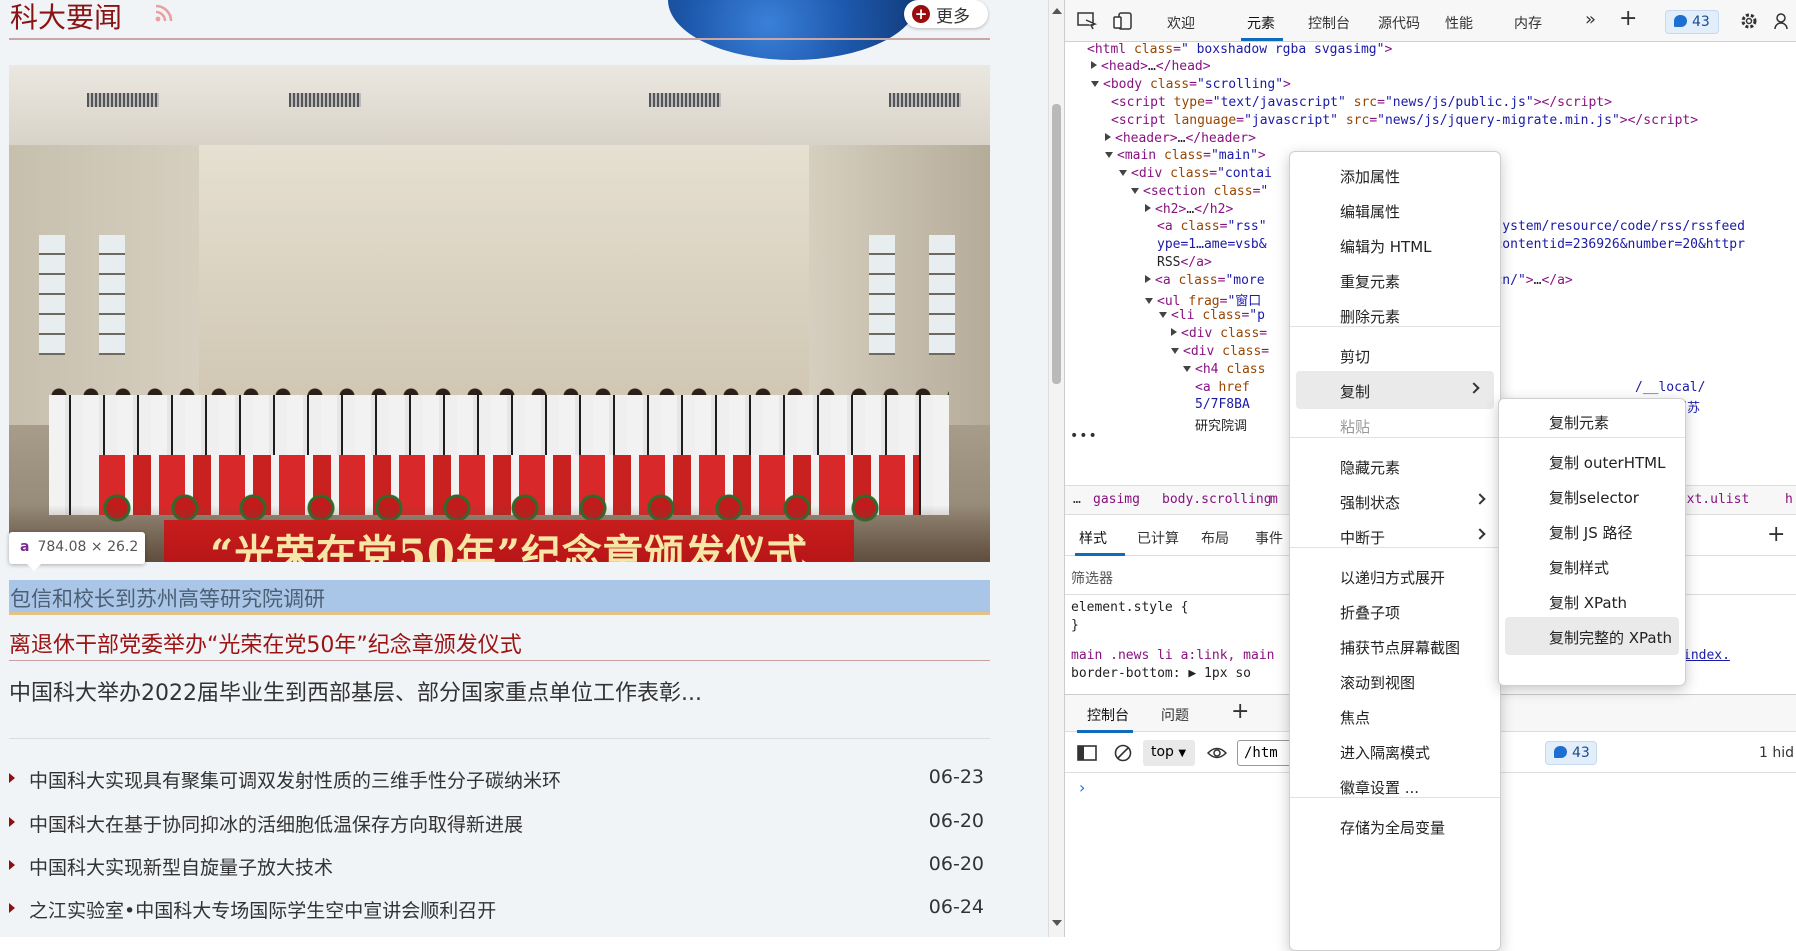  What do you see at coordinates (1528, 23) in the screenshot?
I see `tab-memory: 内存` at bounding box center [1528, 23].